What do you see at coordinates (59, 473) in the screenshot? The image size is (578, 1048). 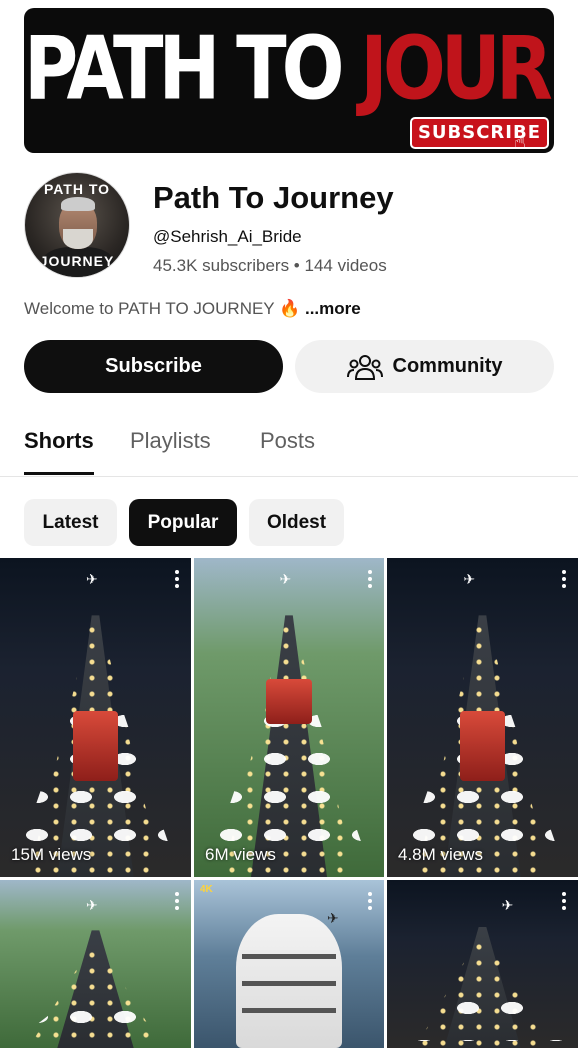 I see `active-tab-indicator` at bounding box center [59, 473].